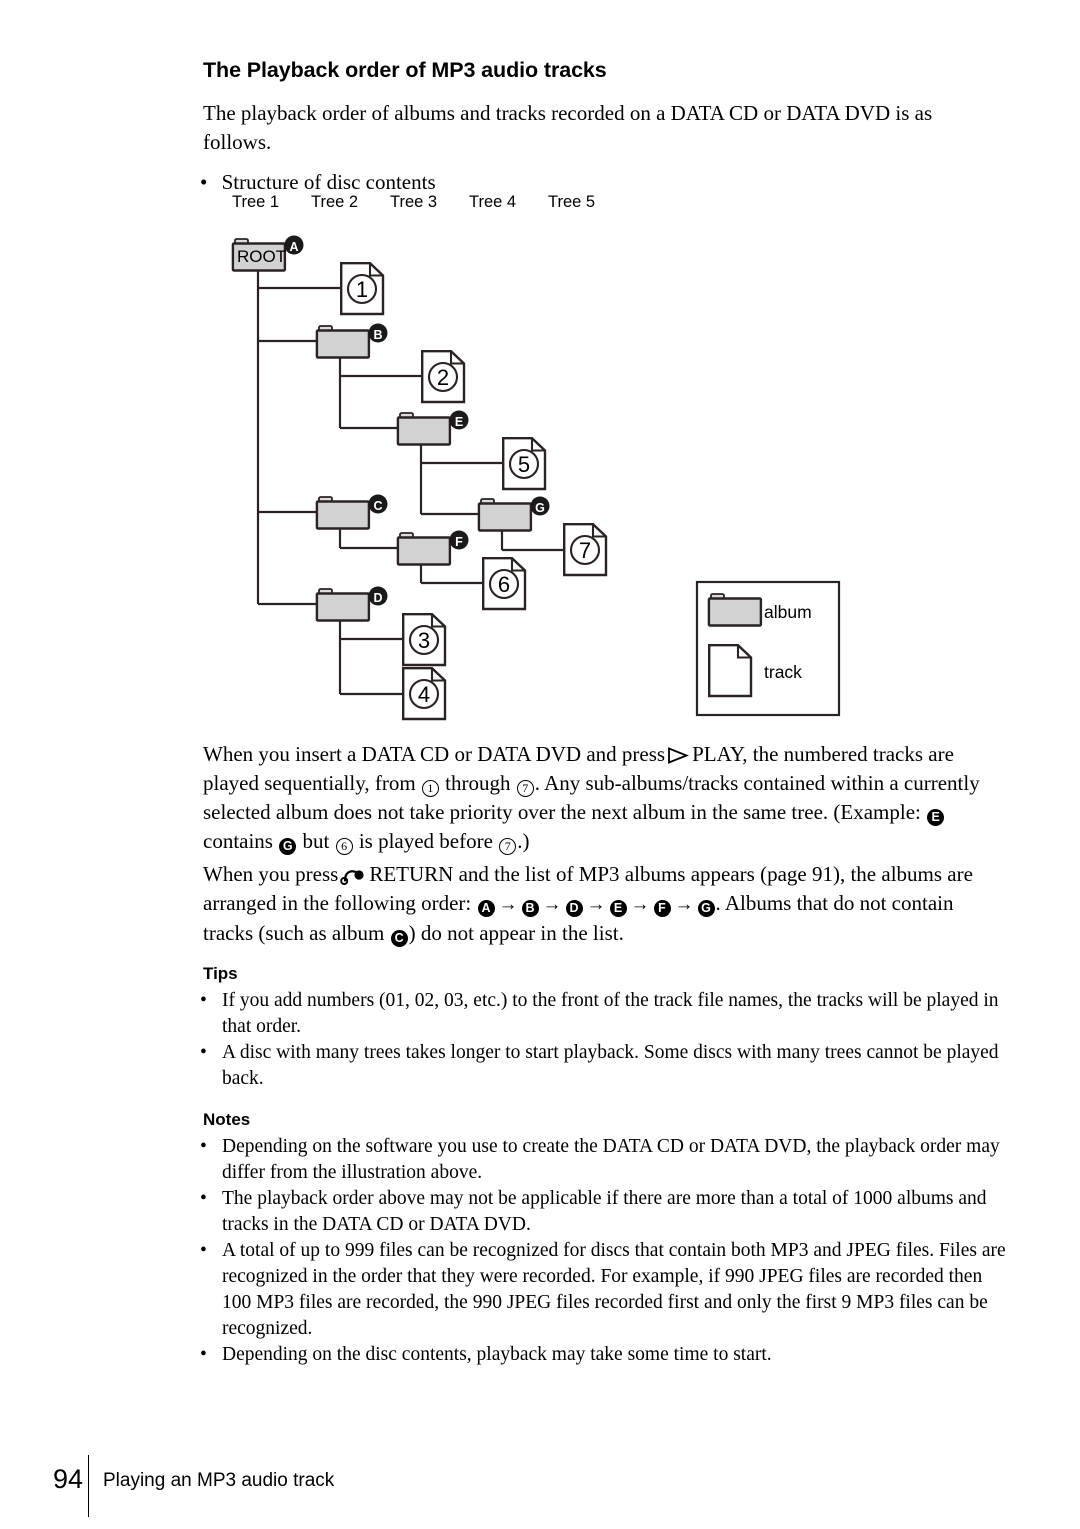  What do you see at coordinates (680, 783) in the screenshot?
I see `p1-text-d: . Any sub-albums/tracks contained` at bounding box center [680, 783].